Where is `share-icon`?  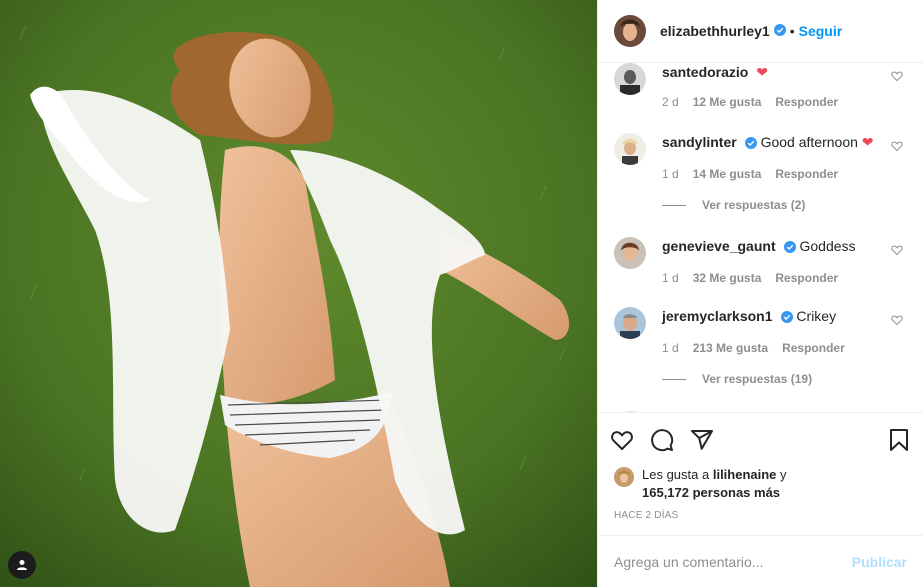
share-icon is located at coordinates (702, 440).